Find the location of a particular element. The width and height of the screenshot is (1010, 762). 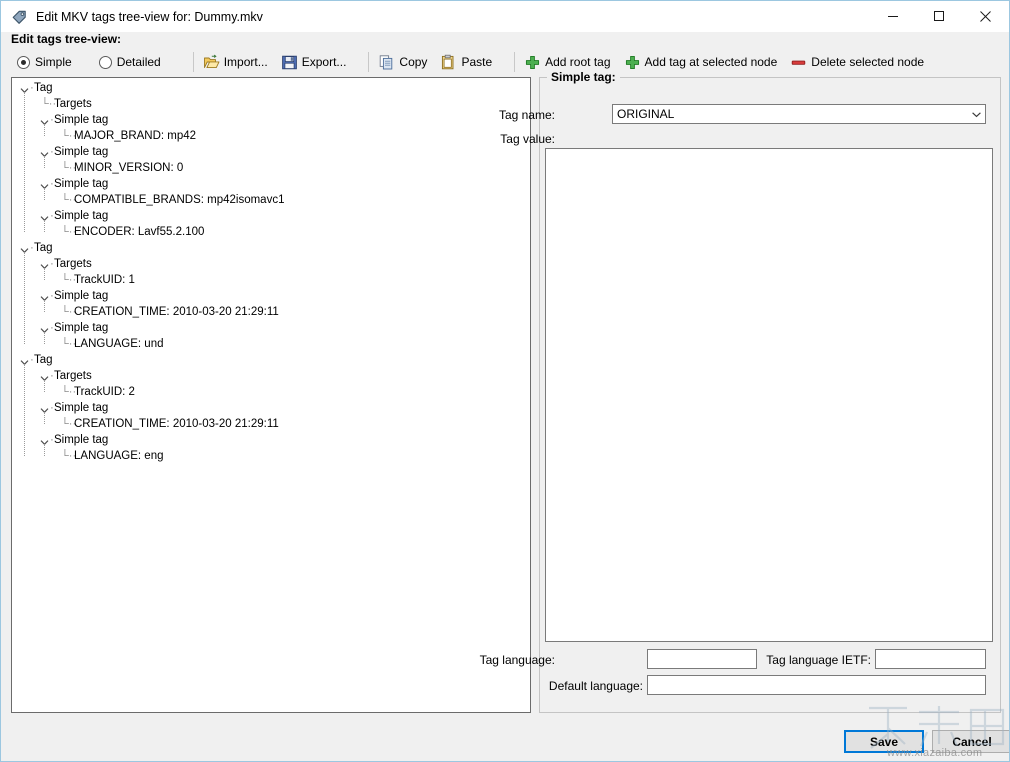

copy-button: Copy is located at coordinates (402, 62).